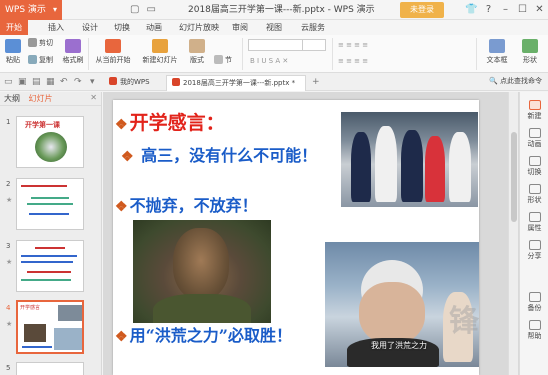 This screenshot has height=375, width=548. What do you see at coordinates (471, 10) in the screenshot?
I see `skin-icon: 👕` at bounding box center [471, 10].